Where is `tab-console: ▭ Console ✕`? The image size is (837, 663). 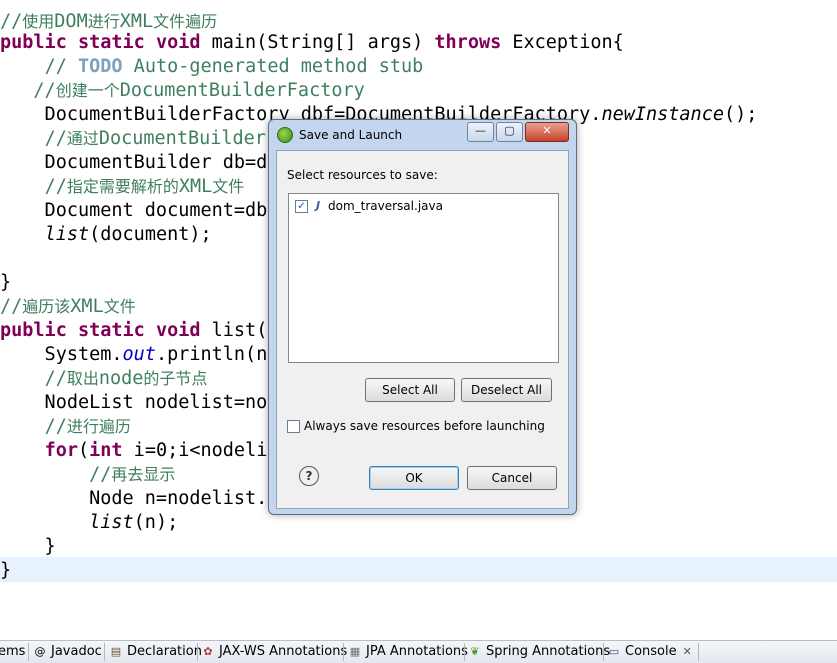 tab-console: ▭ Console ✕ is located at coordinates (649, 652).